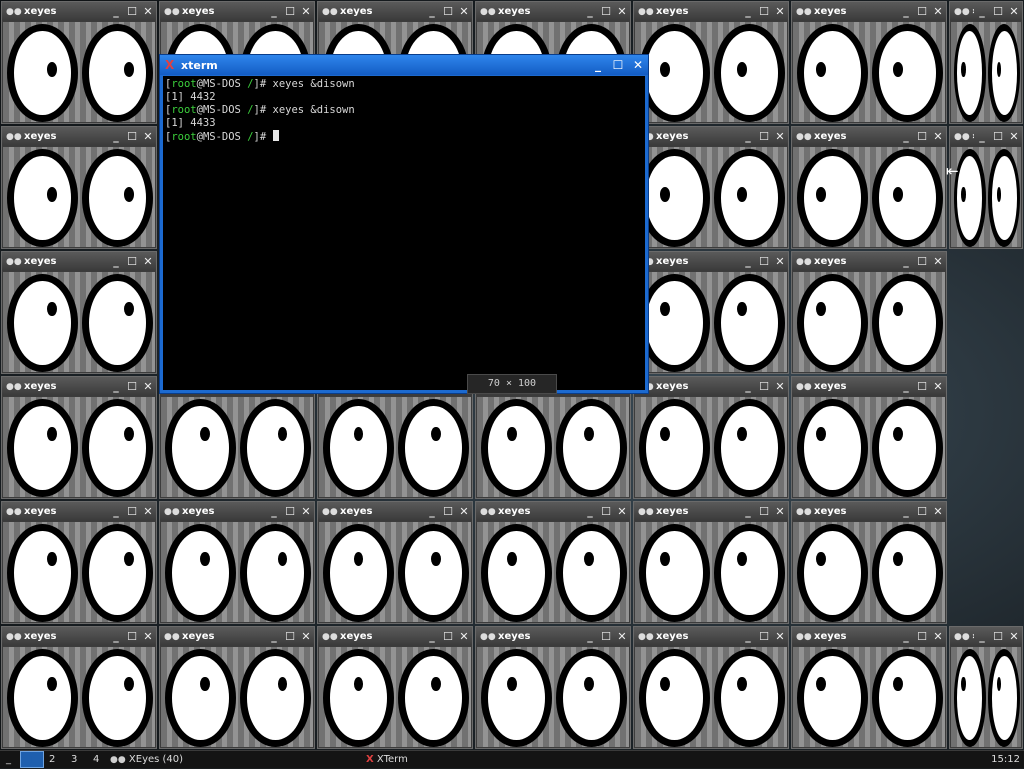 The width and height of the screenshot is (1024, 769). Describe the element at coordinates (12, 759) in the screenshot. I see `menu-button: _` at that location.